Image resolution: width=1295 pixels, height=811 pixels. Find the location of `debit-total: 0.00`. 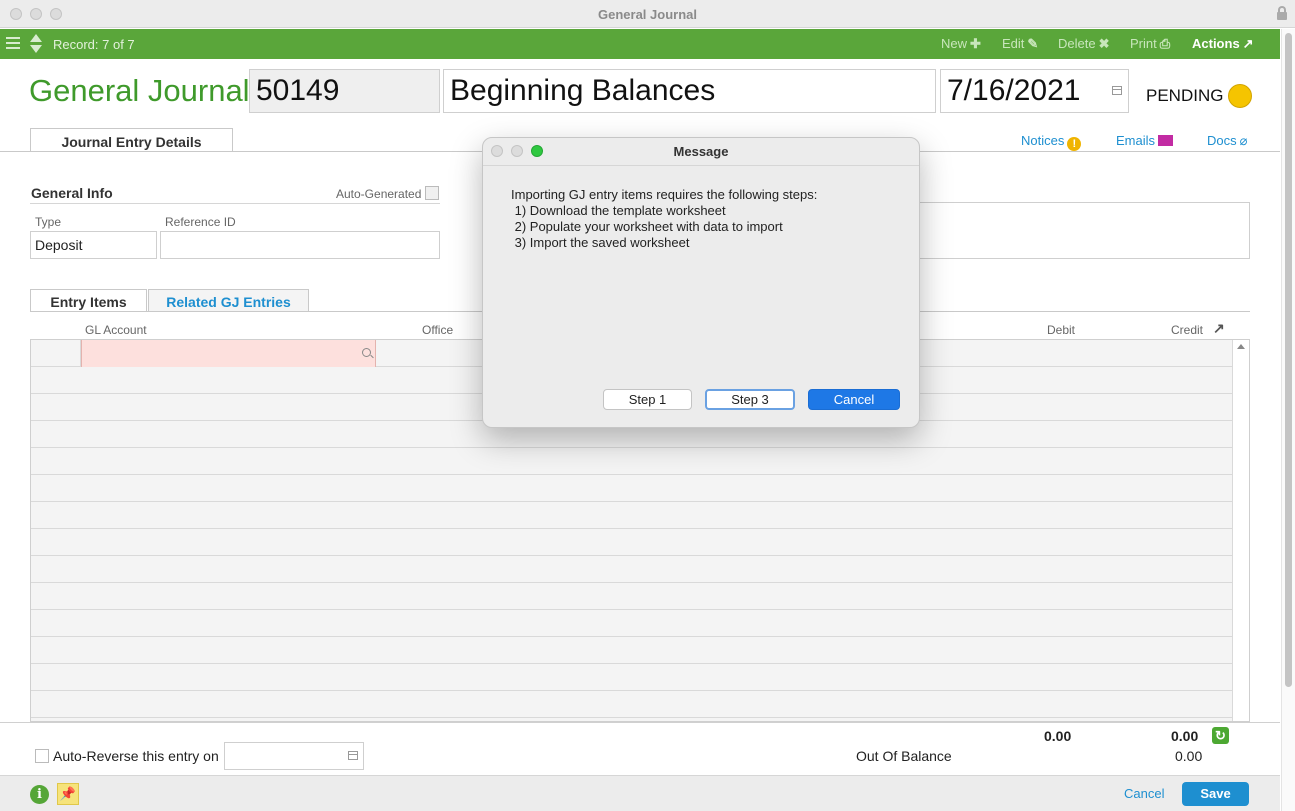

debit-total: 0.00 is located at coordinates (1058, 736).